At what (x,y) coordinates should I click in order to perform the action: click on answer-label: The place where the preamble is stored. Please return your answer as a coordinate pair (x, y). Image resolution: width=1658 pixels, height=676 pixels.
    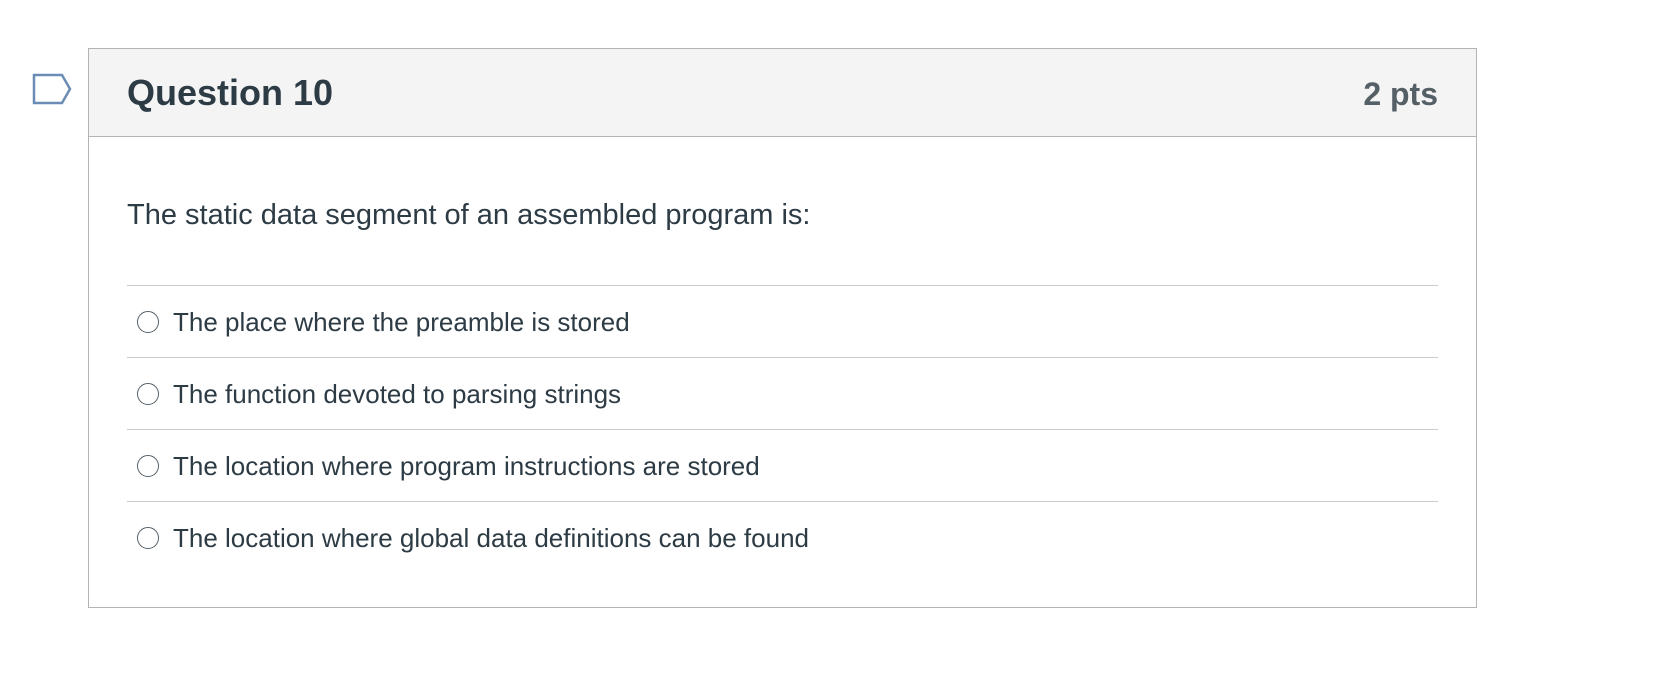
    Looking at the image, I should click on (401, 321).